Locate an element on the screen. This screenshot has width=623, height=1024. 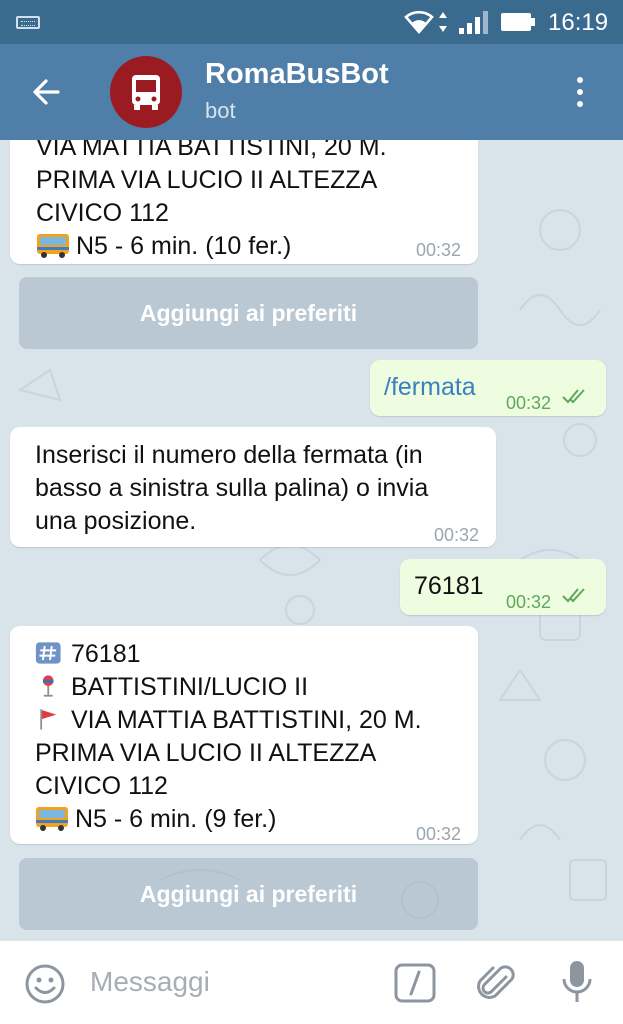
smile-icon is located at coordinates (45, 984).